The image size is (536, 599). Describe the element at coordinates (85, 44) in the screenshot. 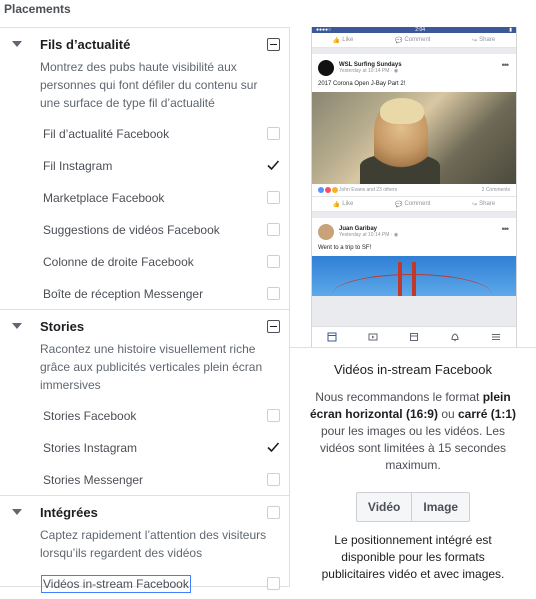

I see `section-title: Fils d’actualité` at that location.